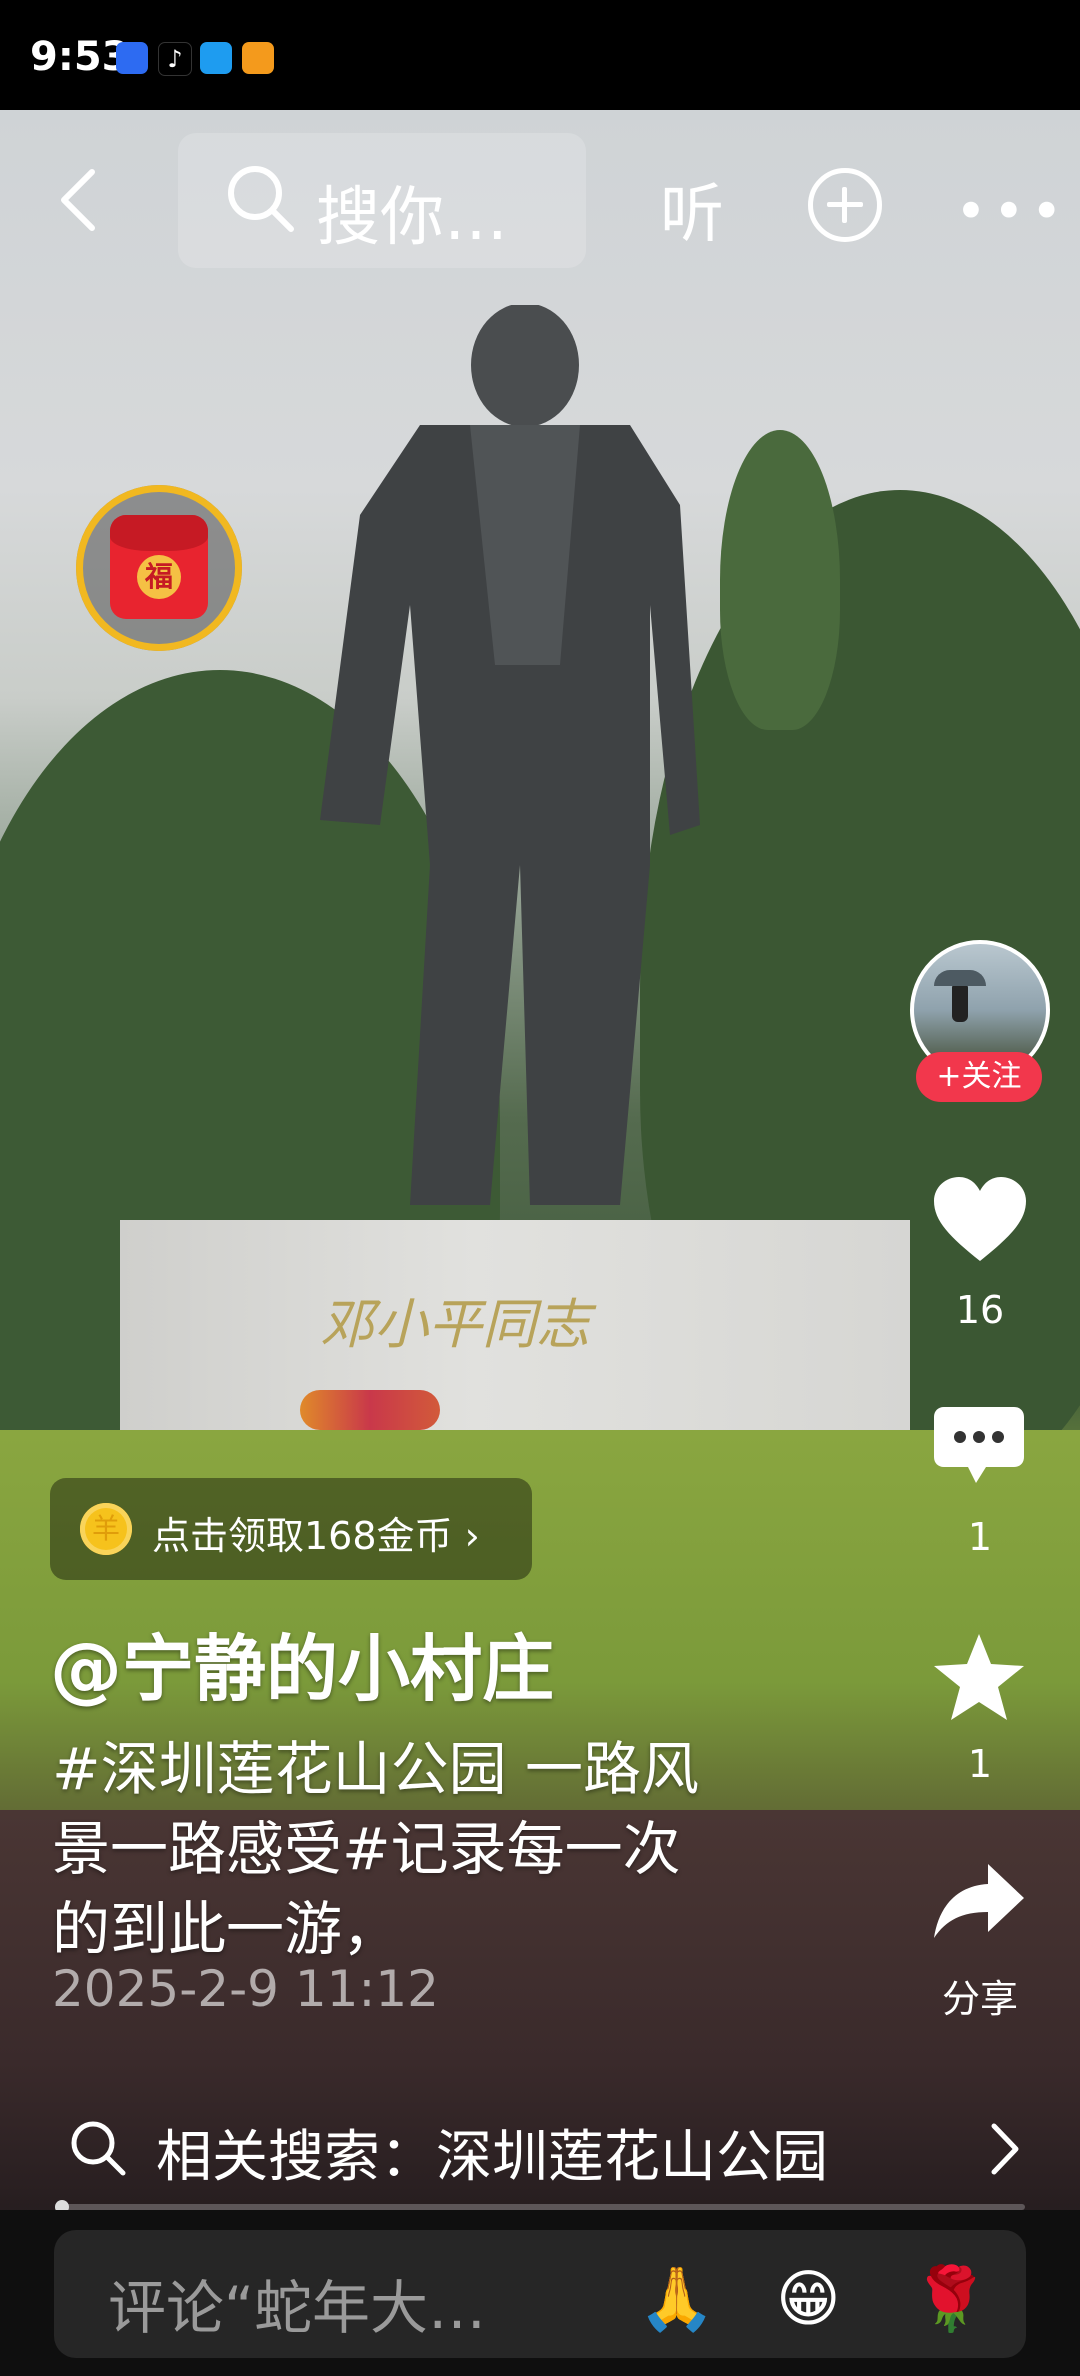 This screenshot has width=1080, height=2376. Describe the element at coordinates (676, 2299) in the screenshot. I see `pray-emoji-button: 🙏` at that location.